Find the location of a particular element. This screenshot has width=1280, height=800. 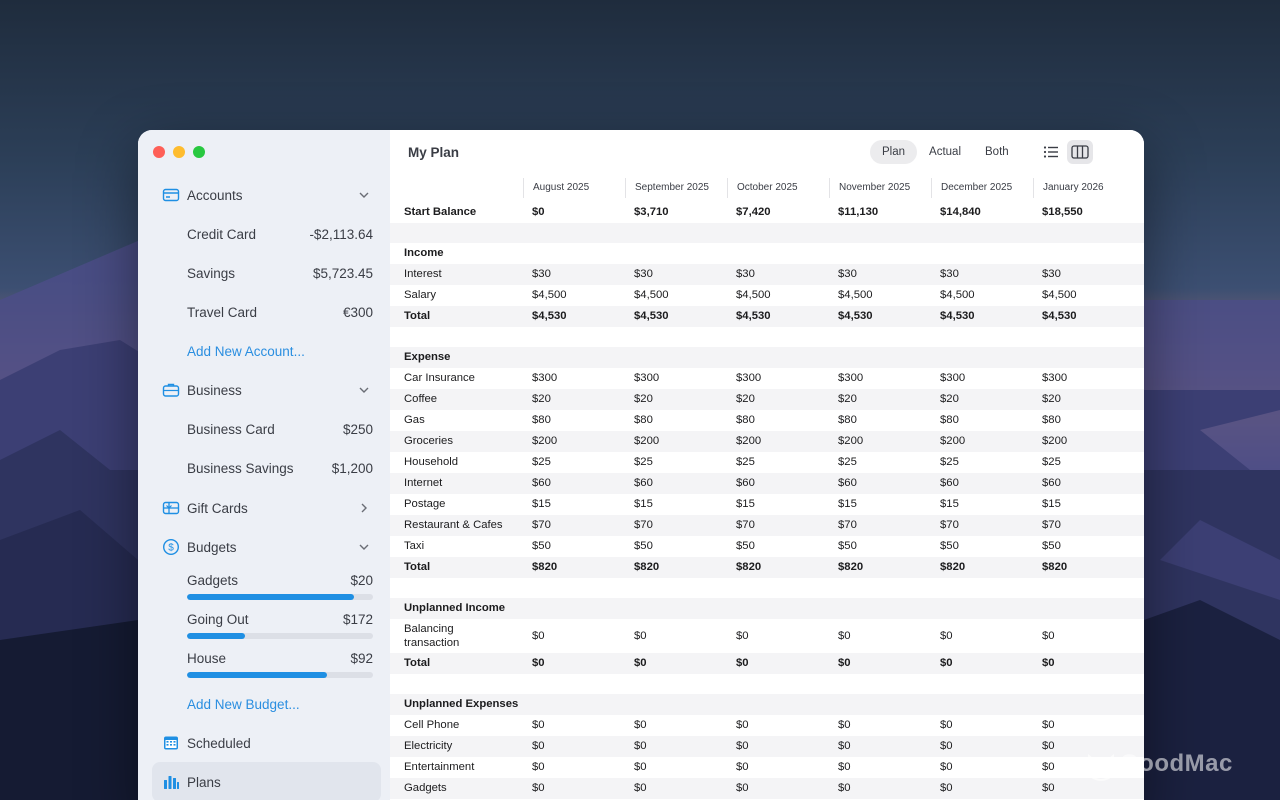

table-cell: $18,550 is located at coordinates (1062, 212).